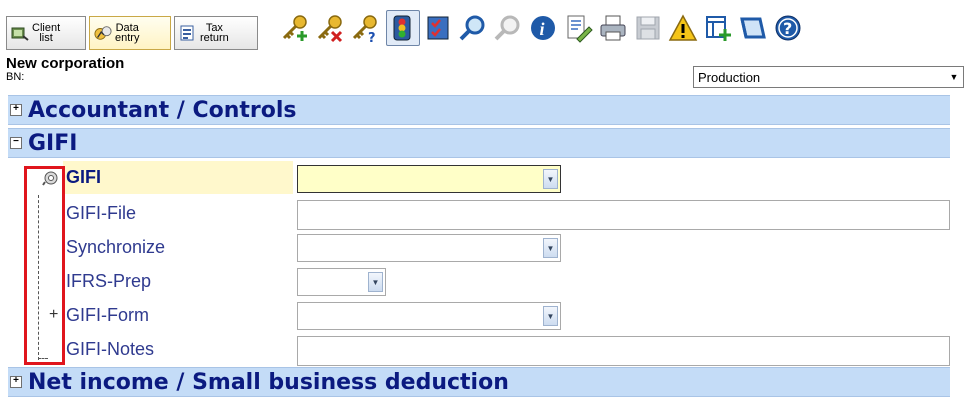 The height and width of the screenshot is (397, 971). I want to click on info-button: i, so click(543, 28).